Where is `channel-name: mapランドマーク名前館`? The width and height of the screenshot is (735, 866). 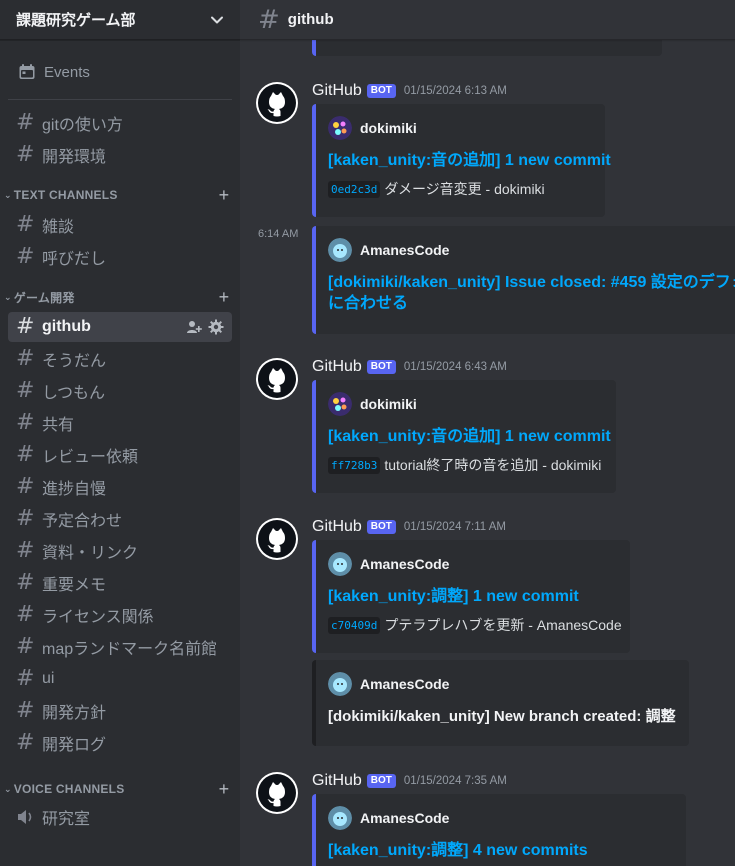 channel-name: mapランドマーク名前館 is located at coordinates (130, 649).